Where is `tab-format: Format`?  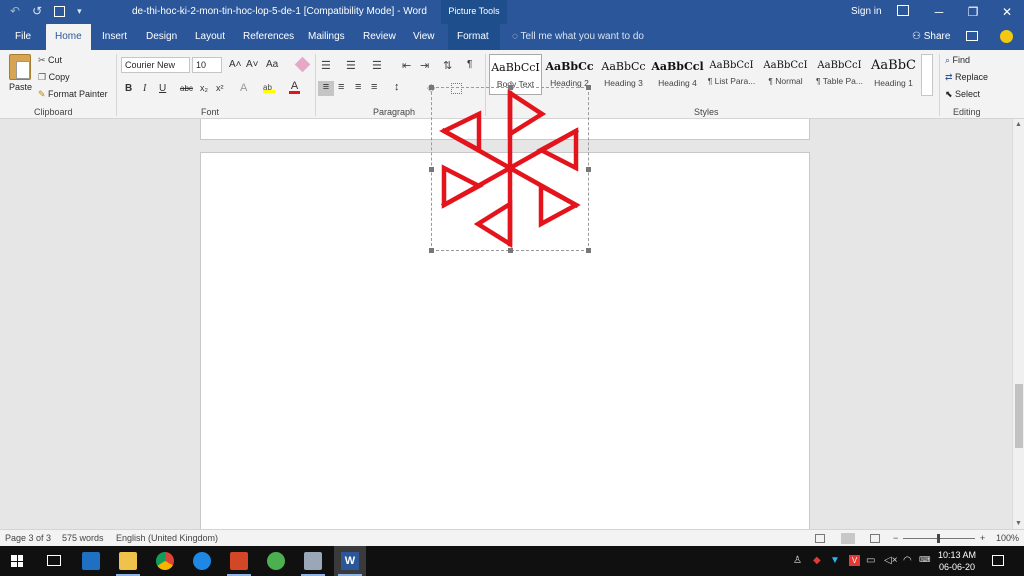 tab-format: Format is located at coordinates (474, 37).